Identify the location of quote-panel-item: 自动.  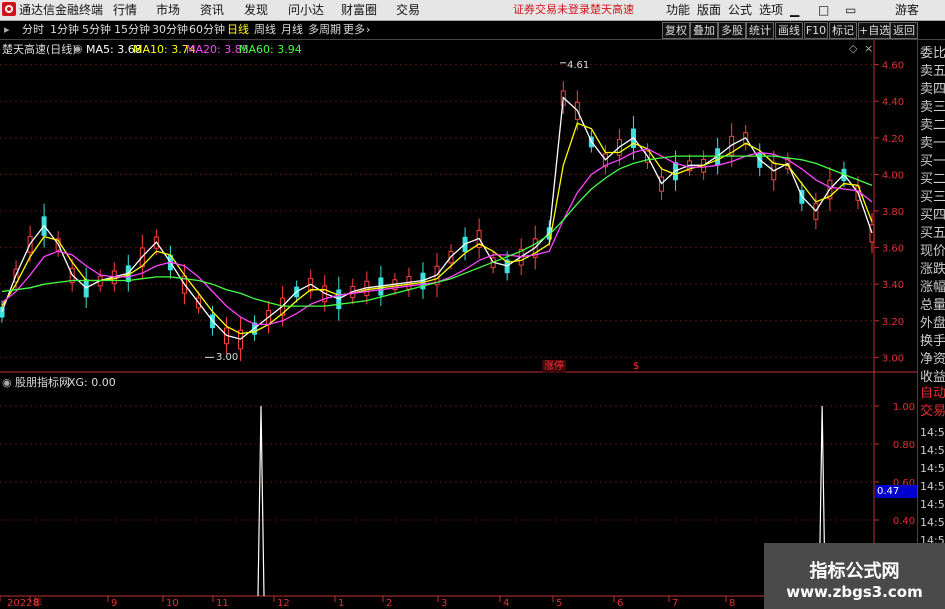
(932, 393).